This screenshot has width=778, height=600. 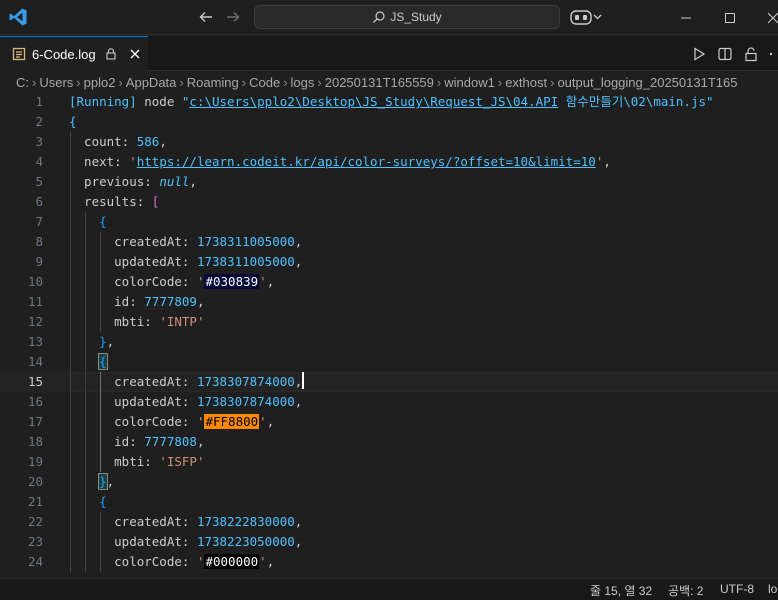 What do you see at coordinates (185, 522) in the screenshot?
I see `code-text: createdAt: 1738222830000,` at bounding box center [185, 522].